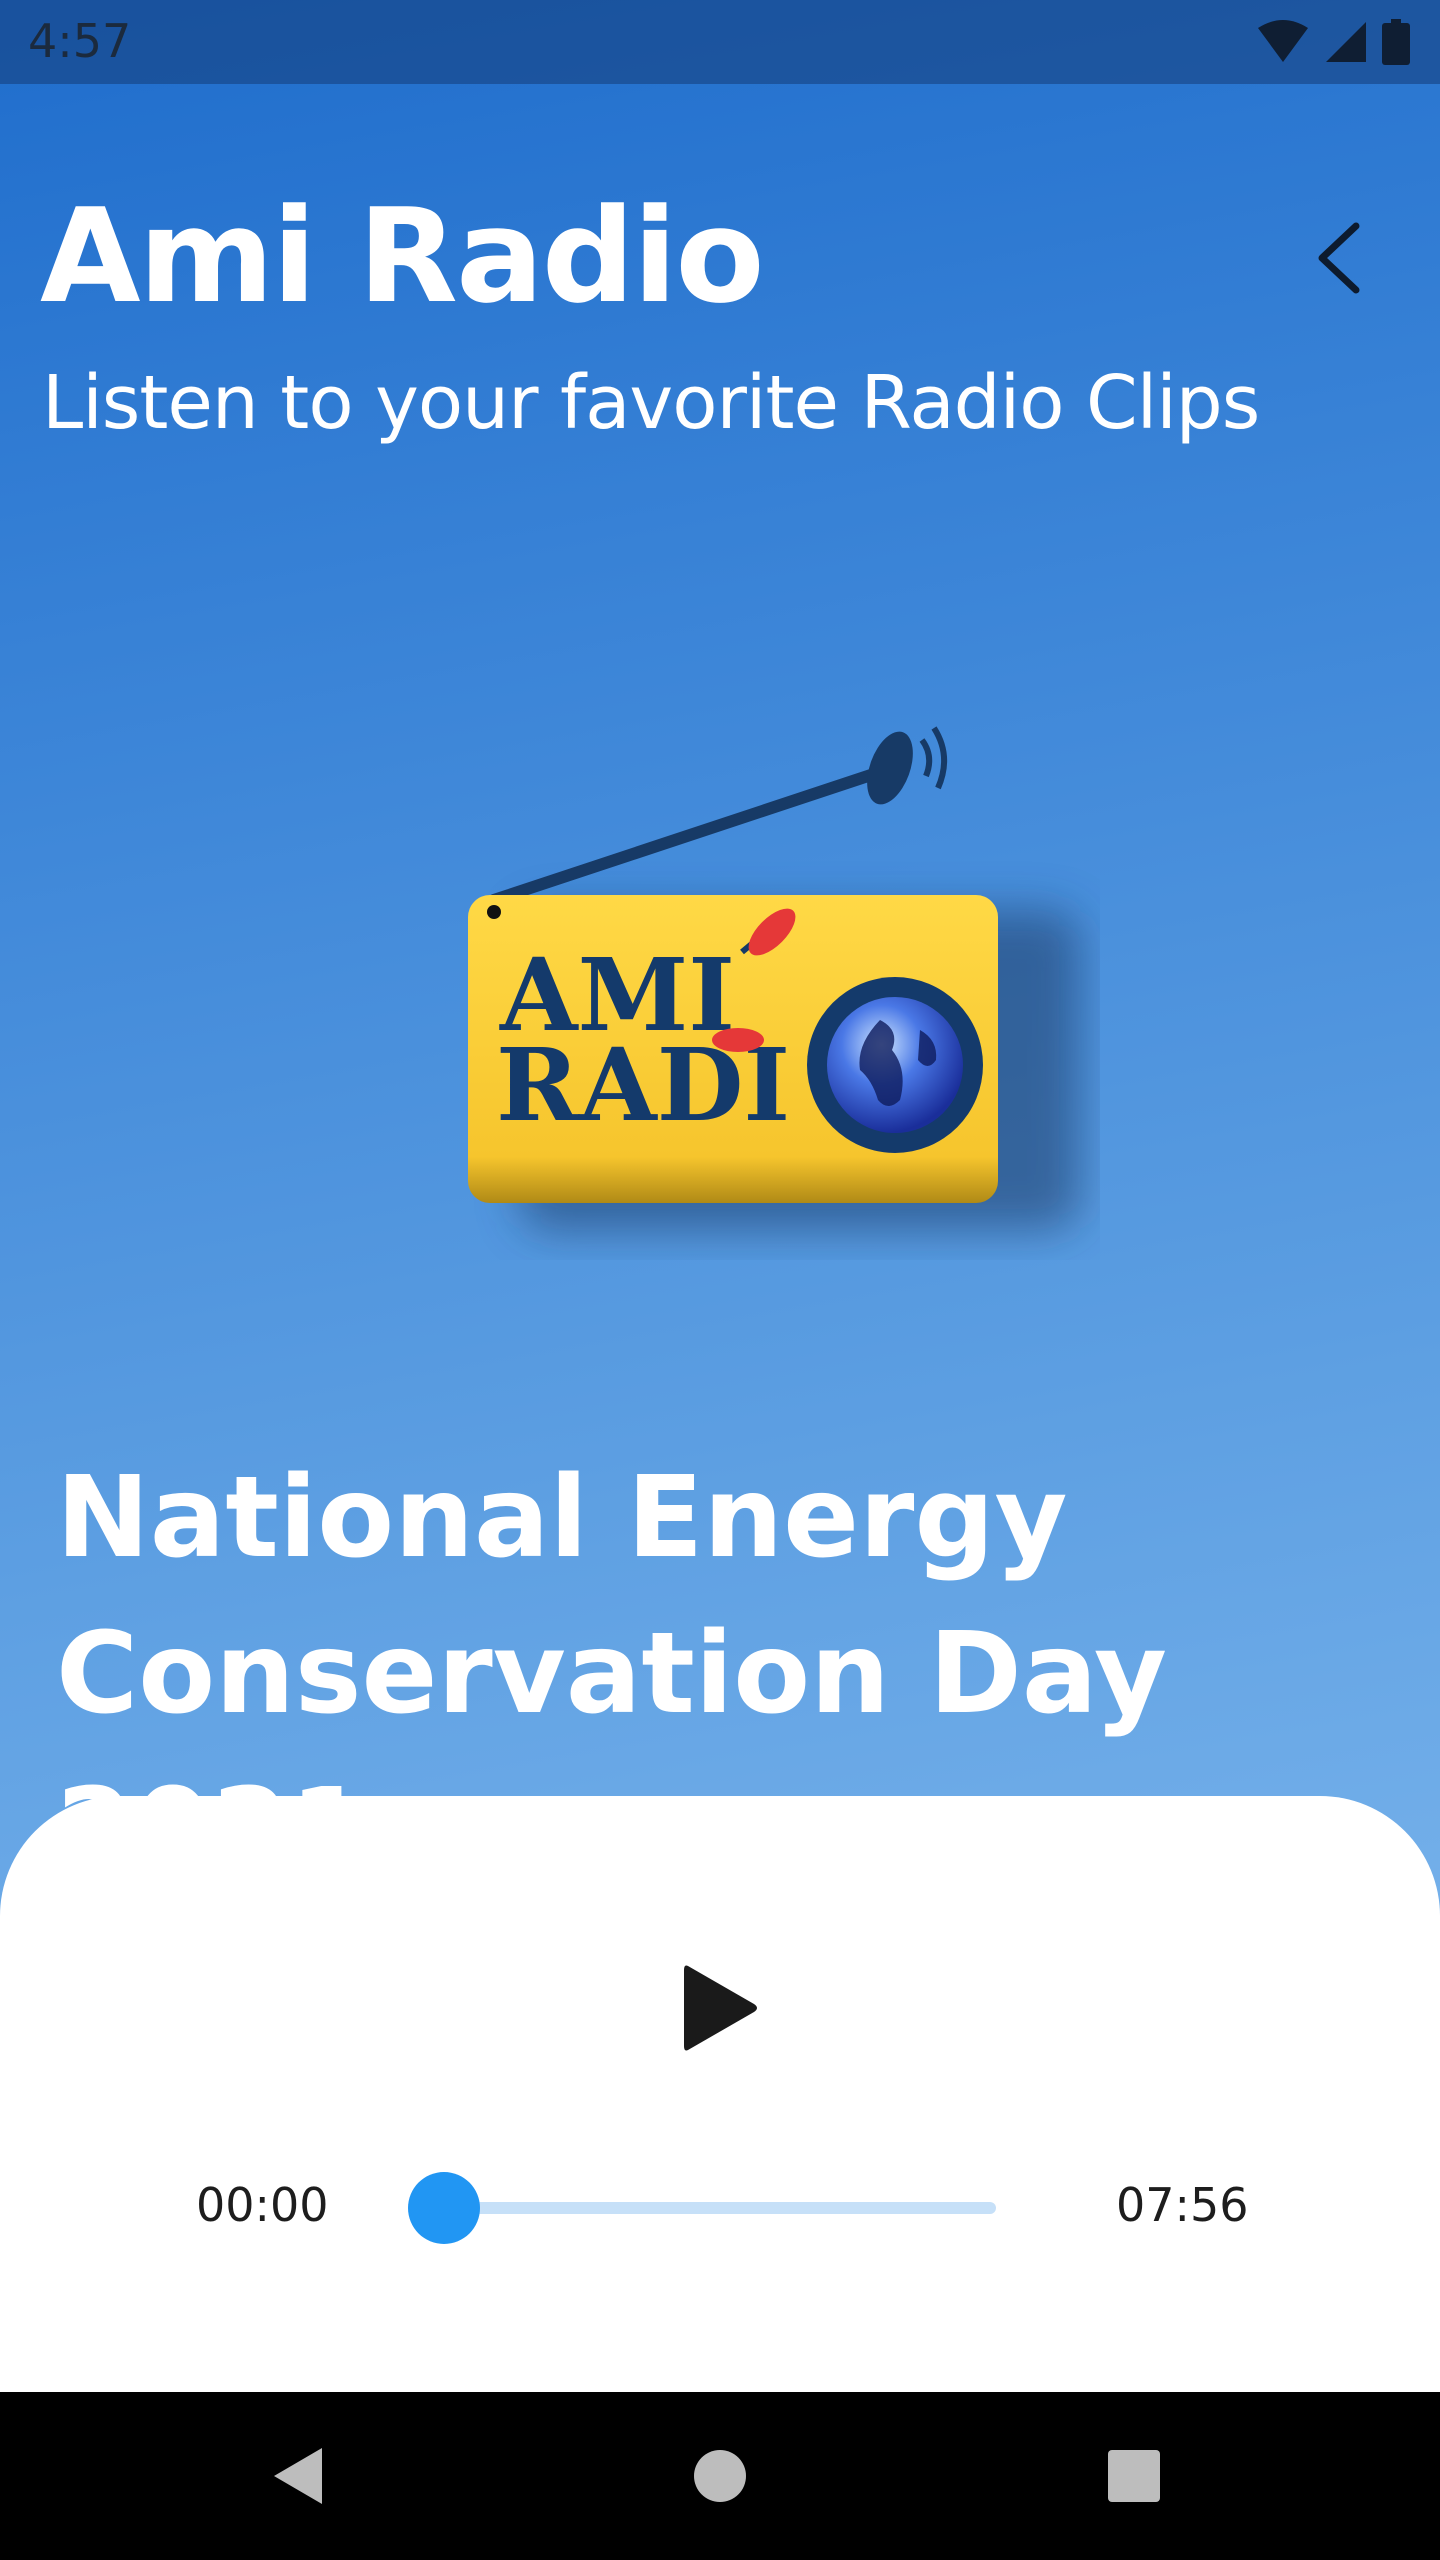 The height and width of the screenshot is (2560, 1440). Describe the element at coordinates (1182, 2205) in the screenshot. I see `total-time: 07:56` at that location.